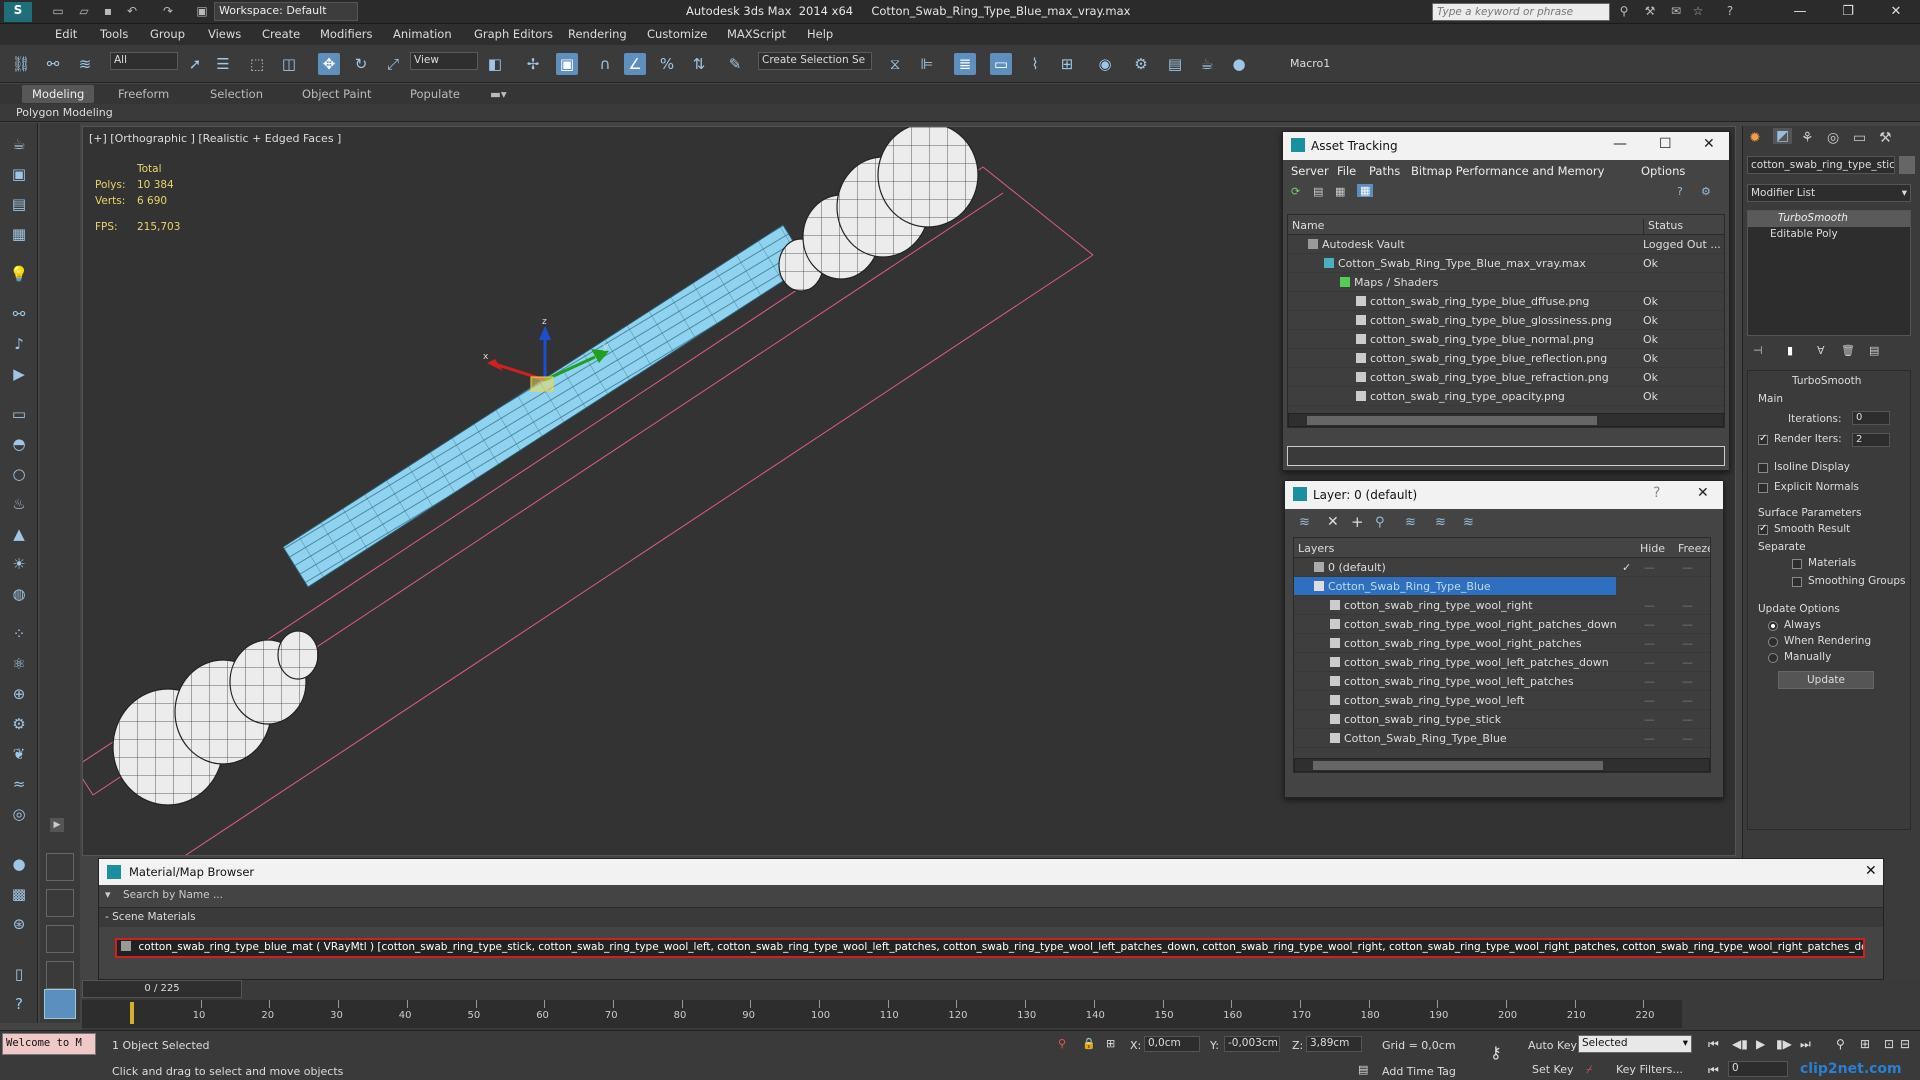 The height and width of the screenshot is (1080, 1920). Describe the element at coordinates (108, 894) in the screenshot. I see `browser-options-icon: ▾` at that location.